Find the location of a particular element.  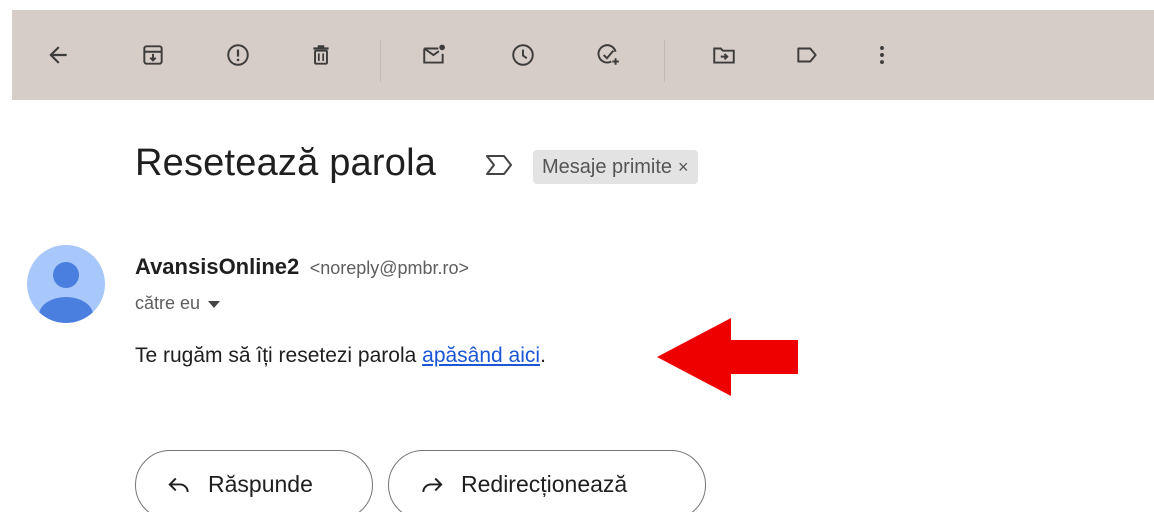

recipient-text: către eu is located at coordinates (168, 303).